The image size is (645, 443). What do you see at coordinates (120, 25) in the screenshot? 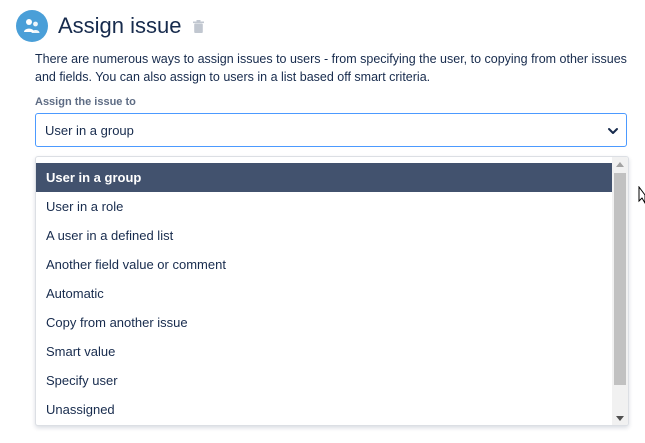
I see `page-title: Assign issue` at bounding box center [120, 25].